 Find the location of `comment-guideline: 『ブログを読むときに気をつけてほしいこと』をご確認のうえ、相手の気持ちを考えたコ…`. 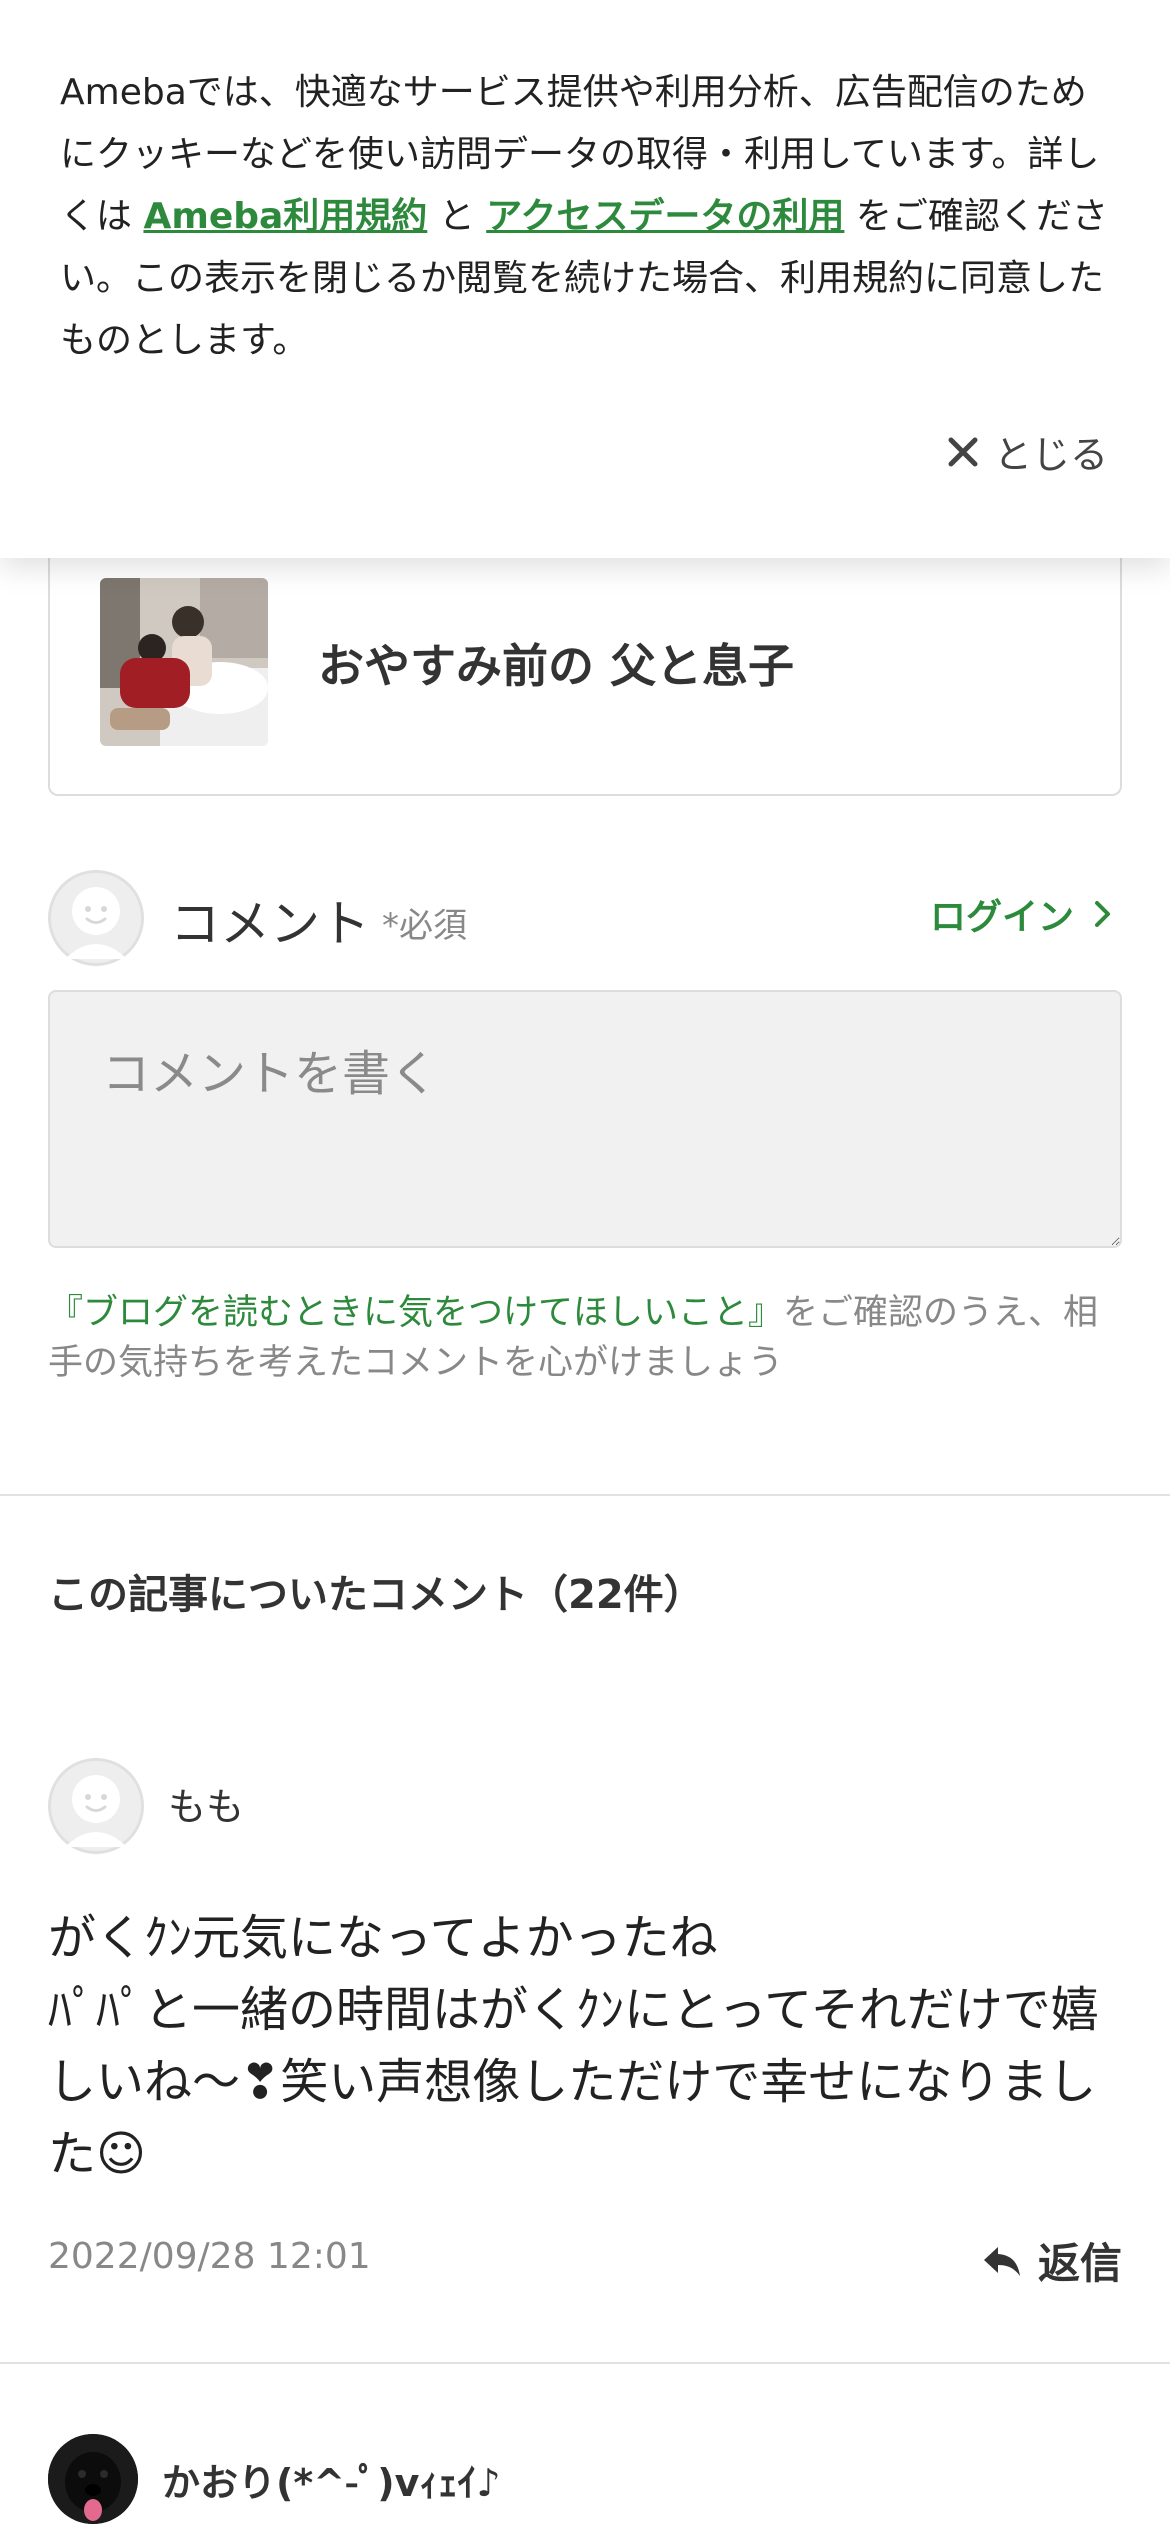

comment-guideline: 『ブログを読むときに気をつけてほしいこと』をご確認のうえ、相手の気持ちを考えたコ… is located at coordinates (588, 1338).